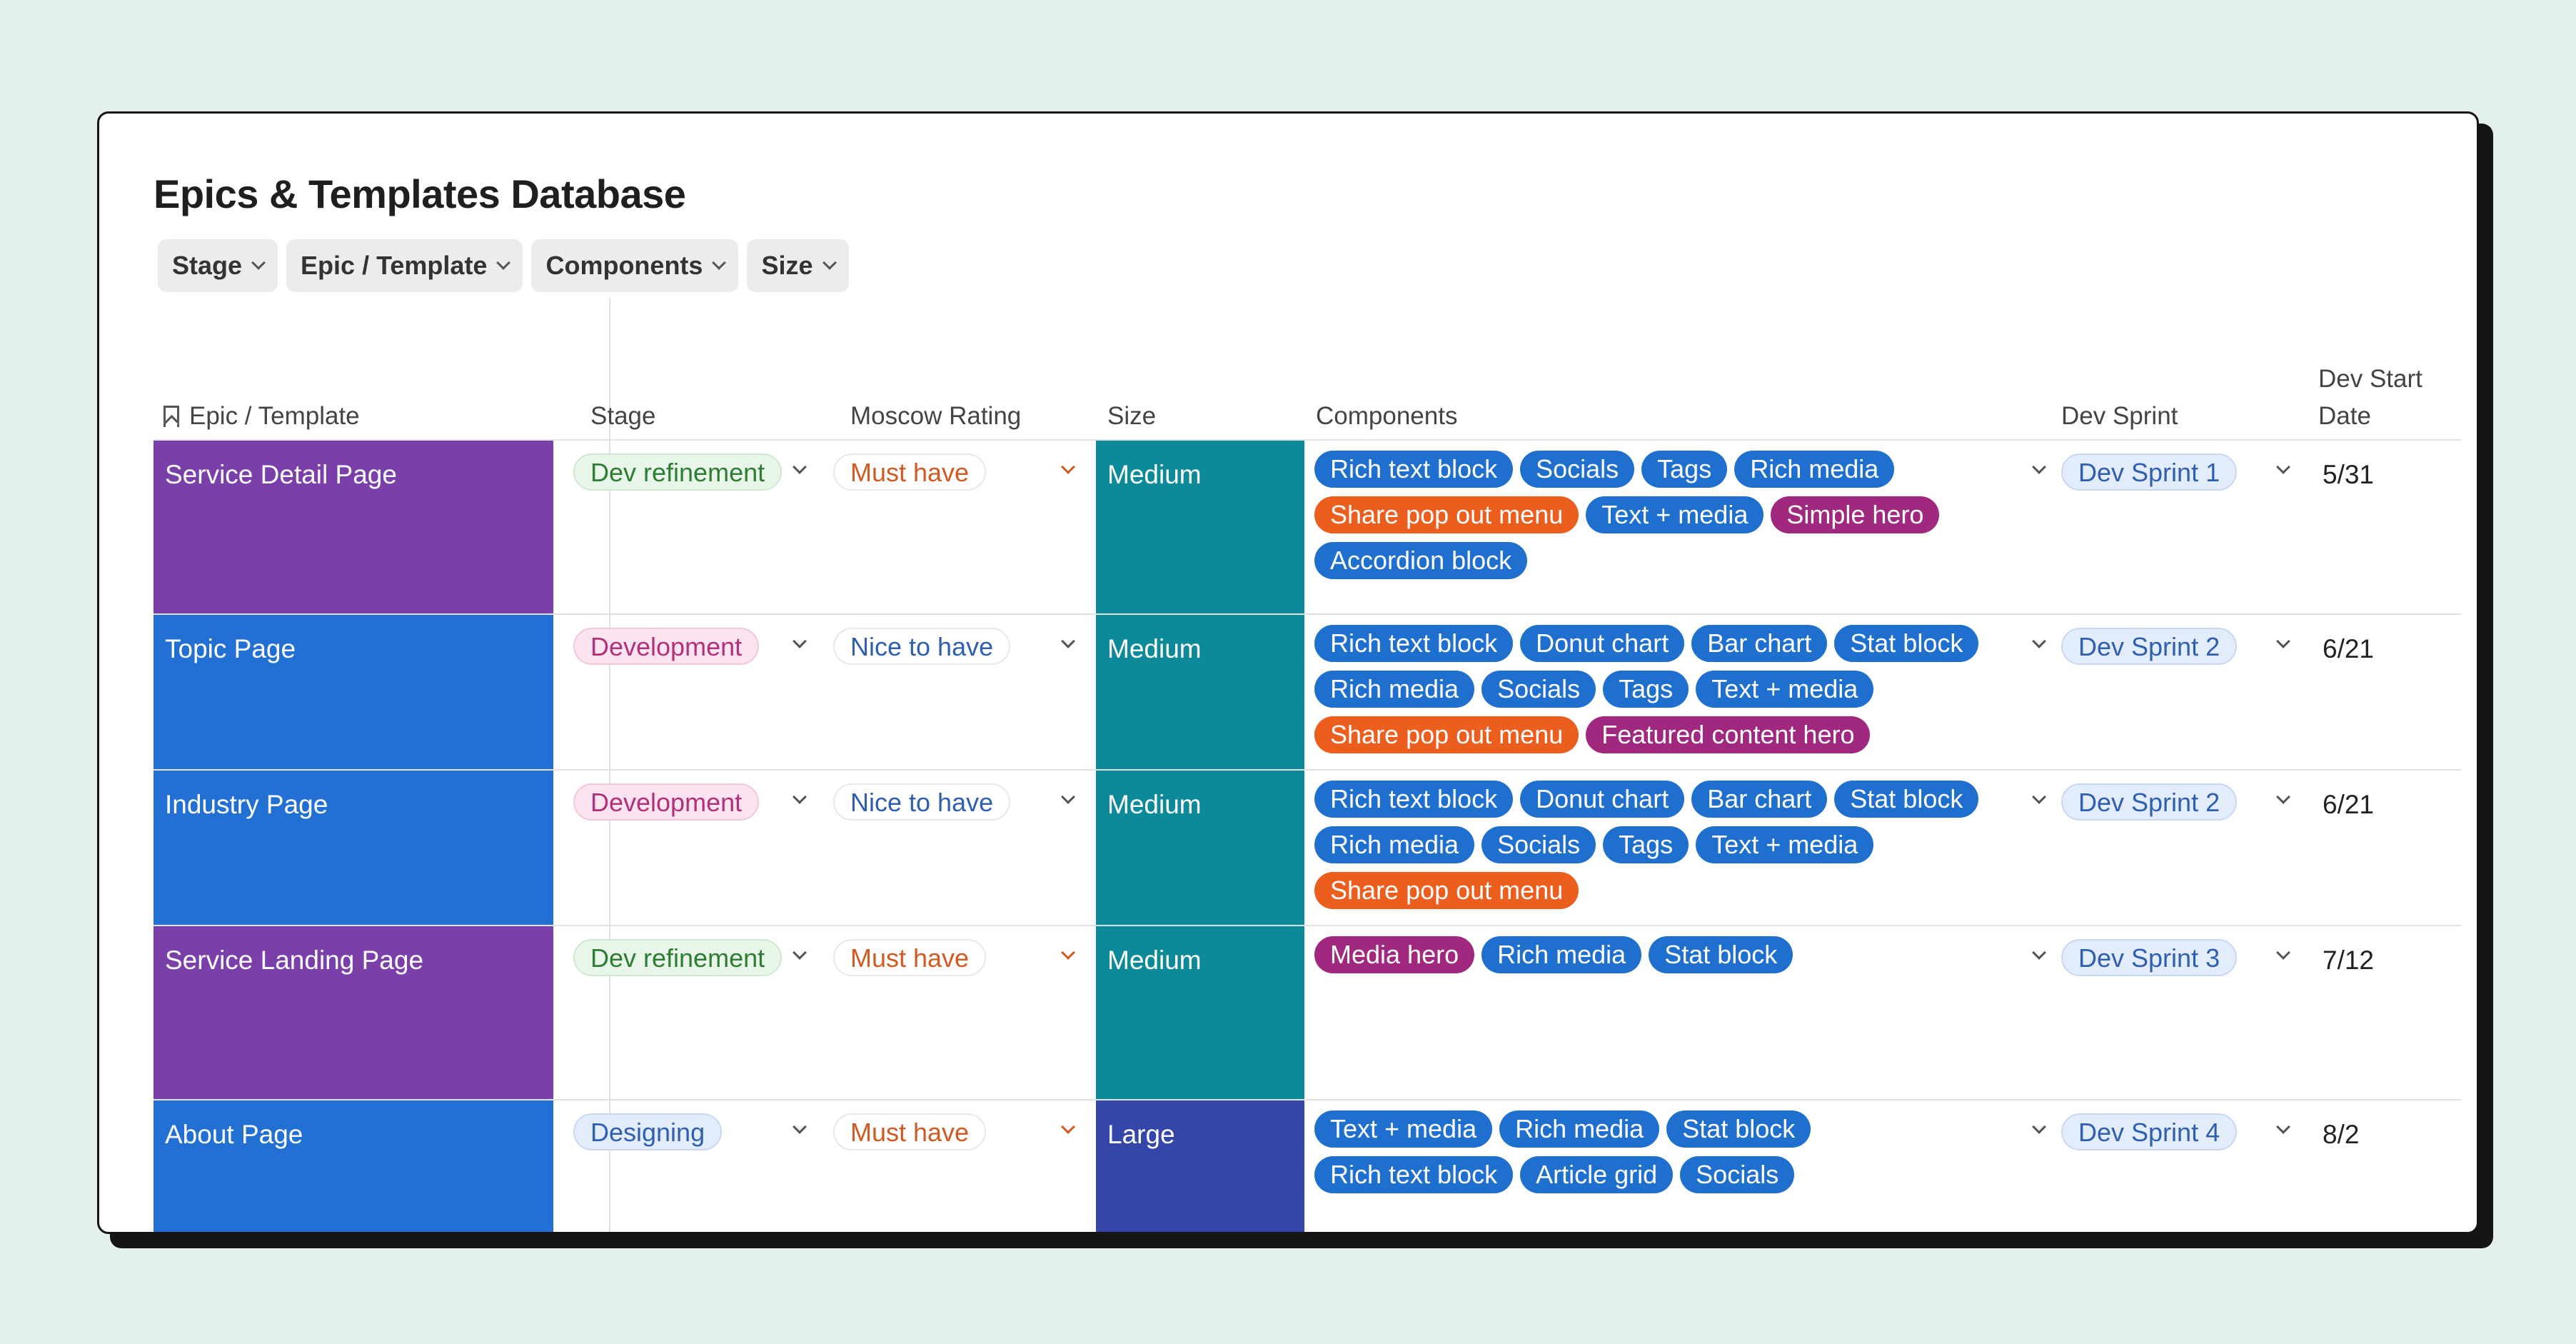  Describe the element at coordinates (1200, 1166) in the screenshot. I see `size-cell: Large` at that location.